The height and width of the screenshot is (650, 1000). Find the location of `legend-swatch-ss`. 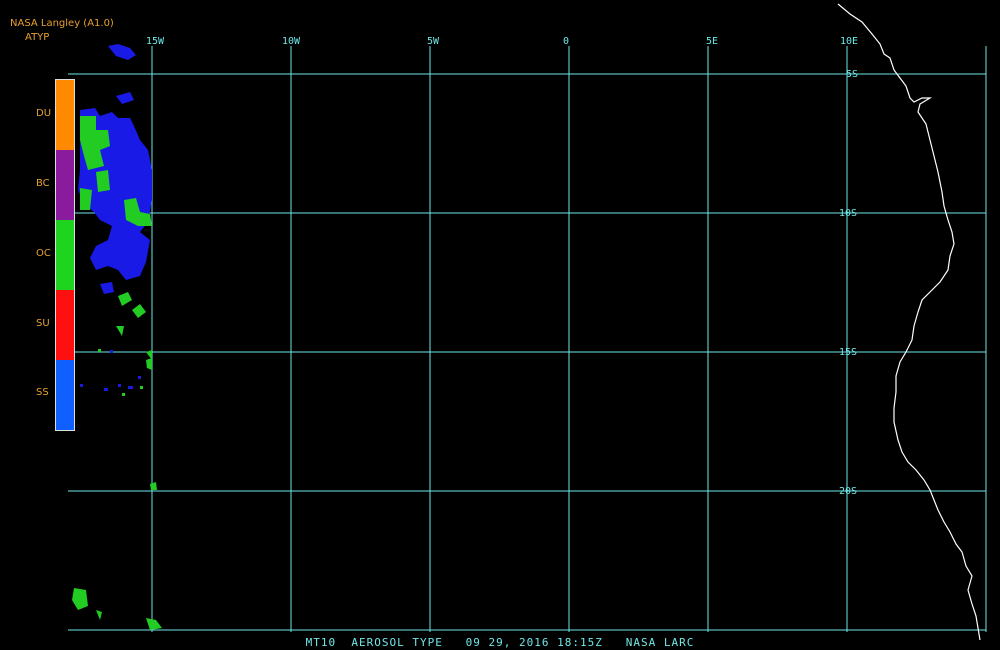

legend-swatch-ss is located at coordinates (65, 395).